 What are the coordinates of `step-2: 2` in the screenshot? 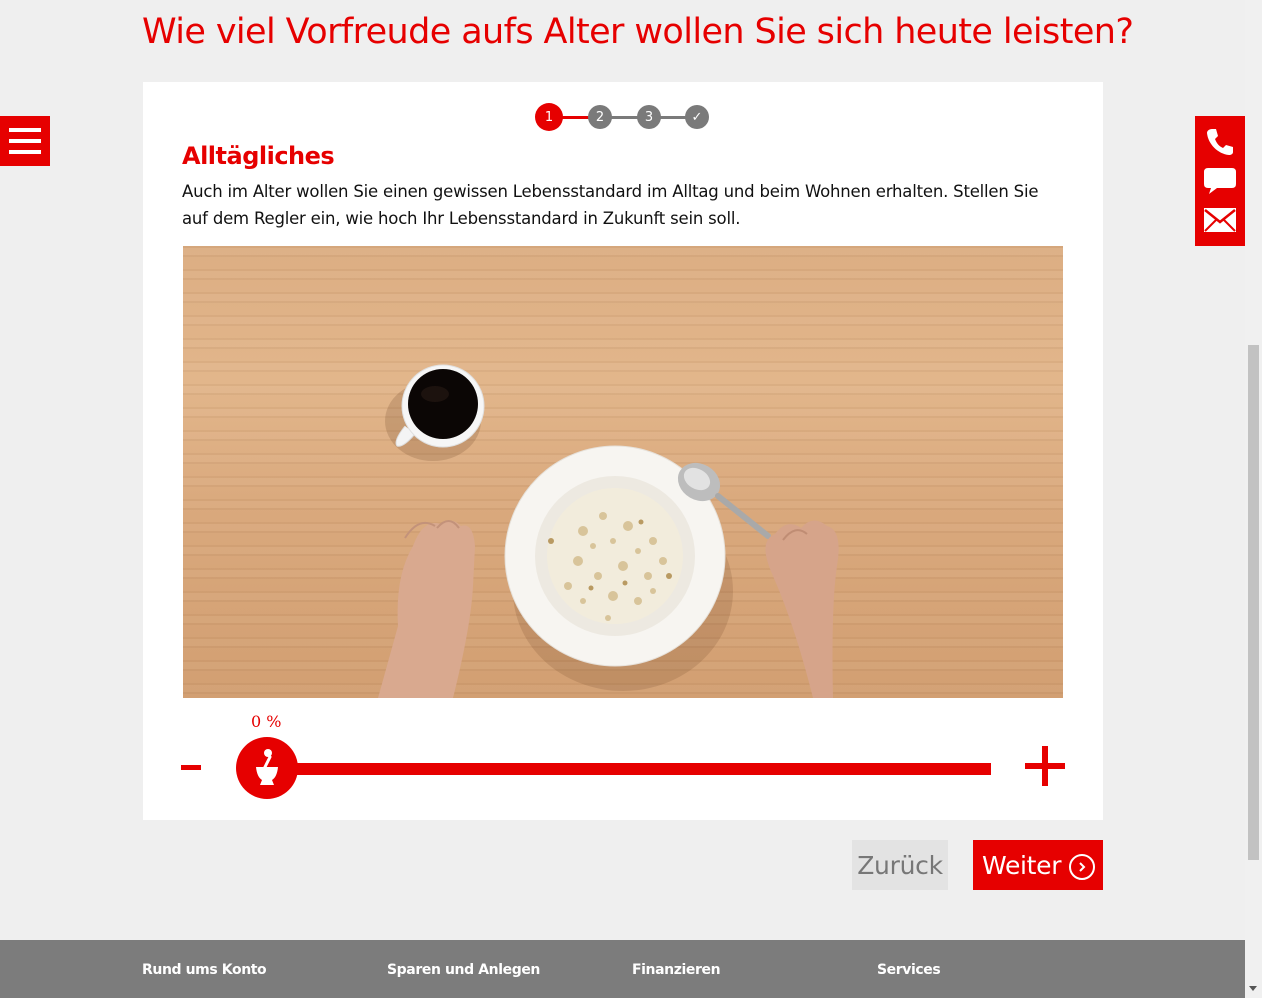 It's located at (600, 117).